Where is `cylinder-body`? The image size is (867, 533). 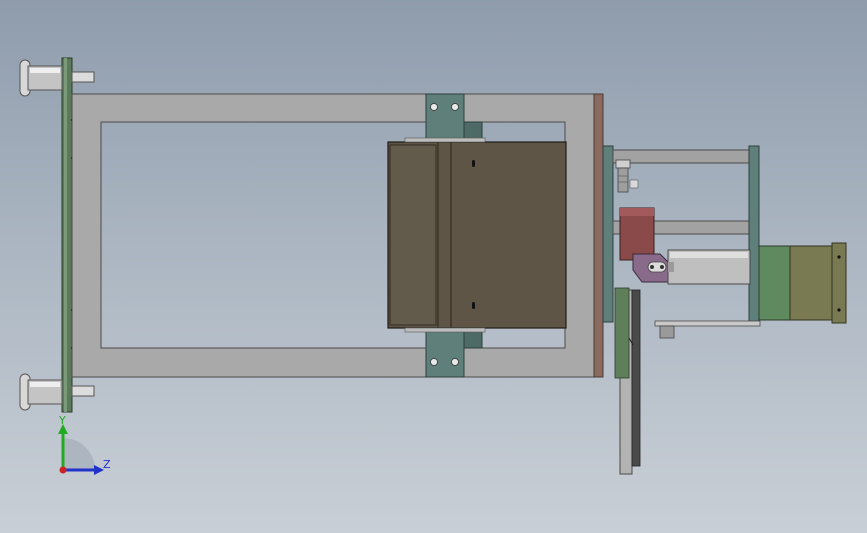 cylinder-body is located at coordinates (709, 267).